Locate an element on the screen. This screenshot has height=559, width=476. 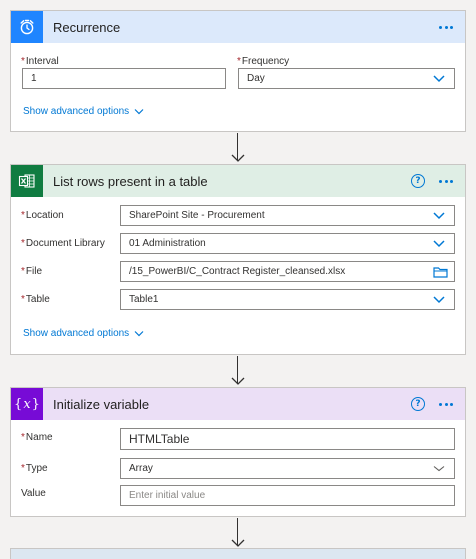
interval-label: *Interval is located at coordinates (40, 61).